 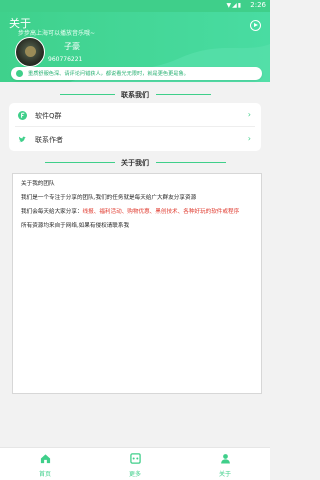 I want to click on more-icon, so click(x=135, y=458).